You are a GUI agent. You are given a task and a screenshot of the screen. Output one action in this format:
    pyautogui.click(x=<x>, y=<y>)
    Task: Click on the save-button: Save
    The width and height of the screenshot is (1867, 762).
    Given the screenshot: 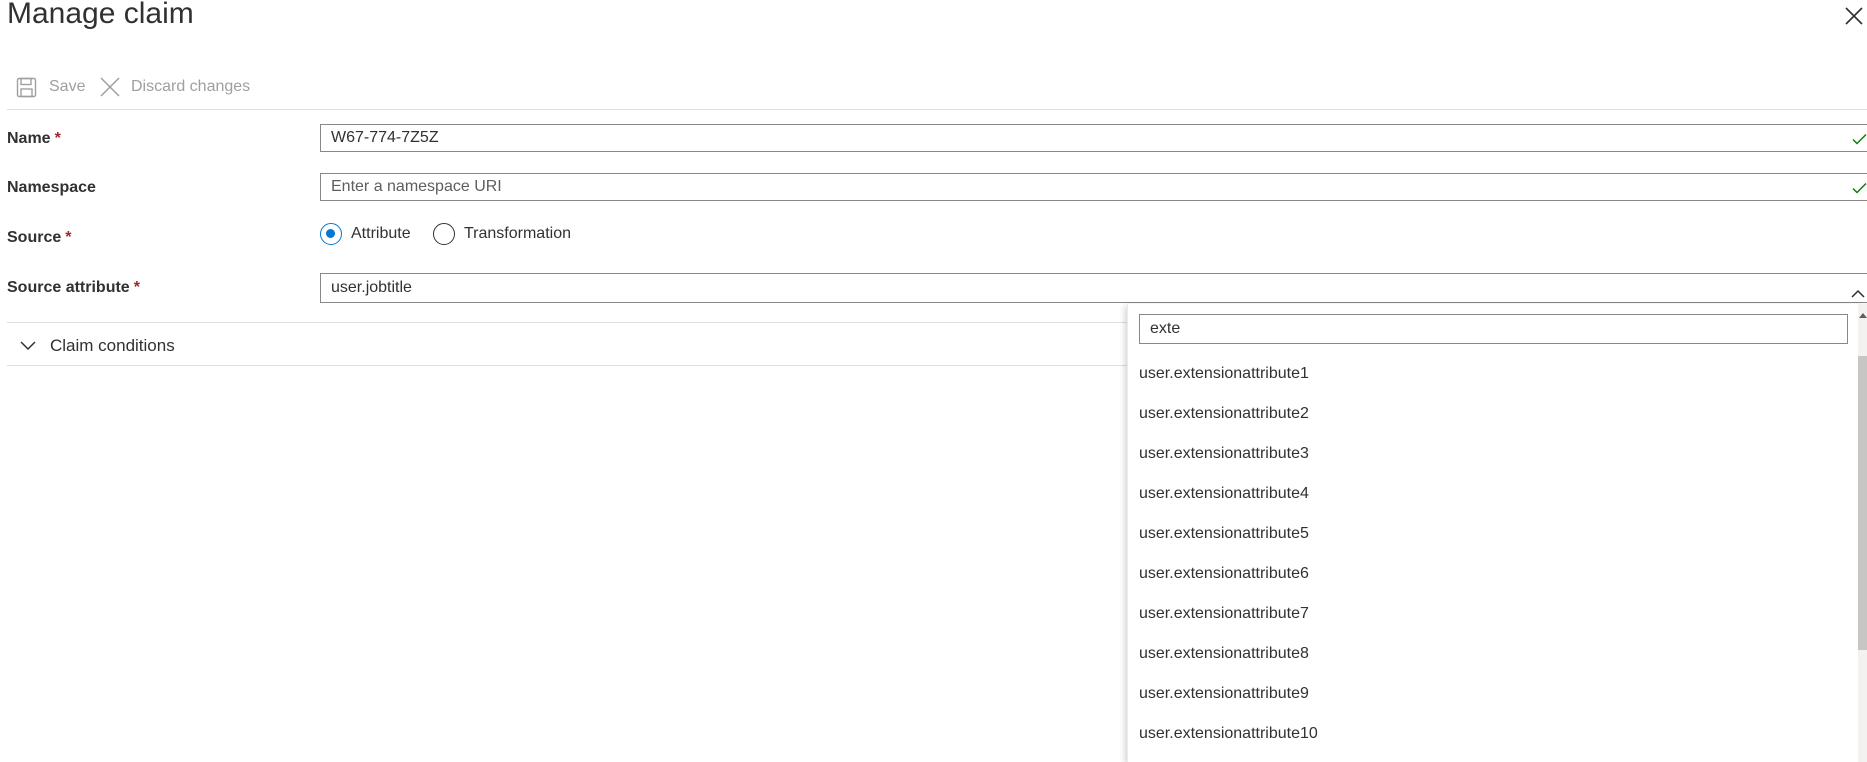 What is the action you would take?
    pyautogui.click(x=50, y=87)
    